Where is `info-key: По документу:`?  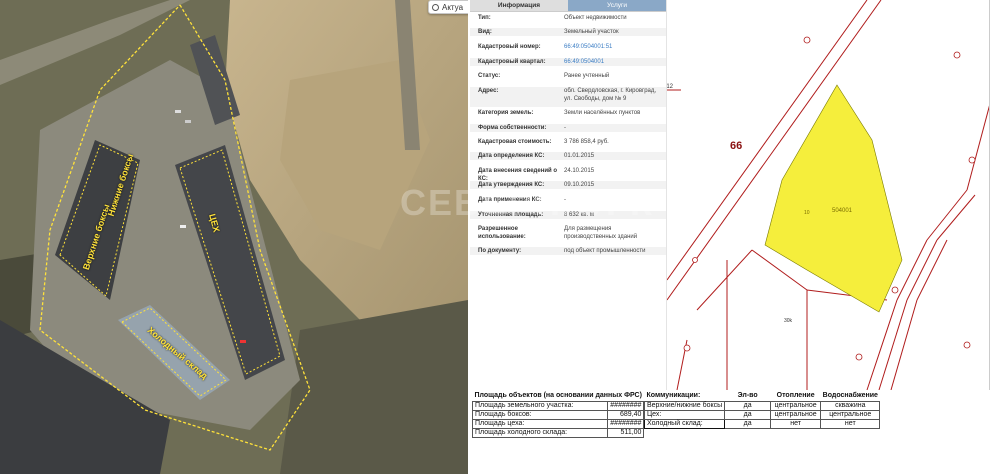
info-key: По документу: is located at coordinates (500, 251).